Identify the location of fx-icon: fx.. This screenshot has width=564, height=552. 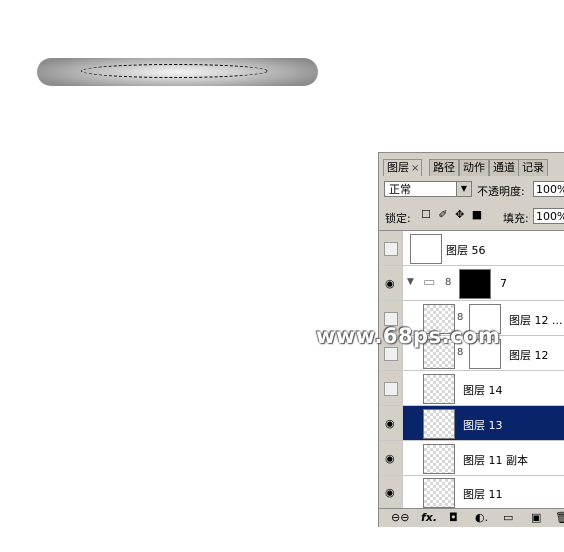
(429, 517).